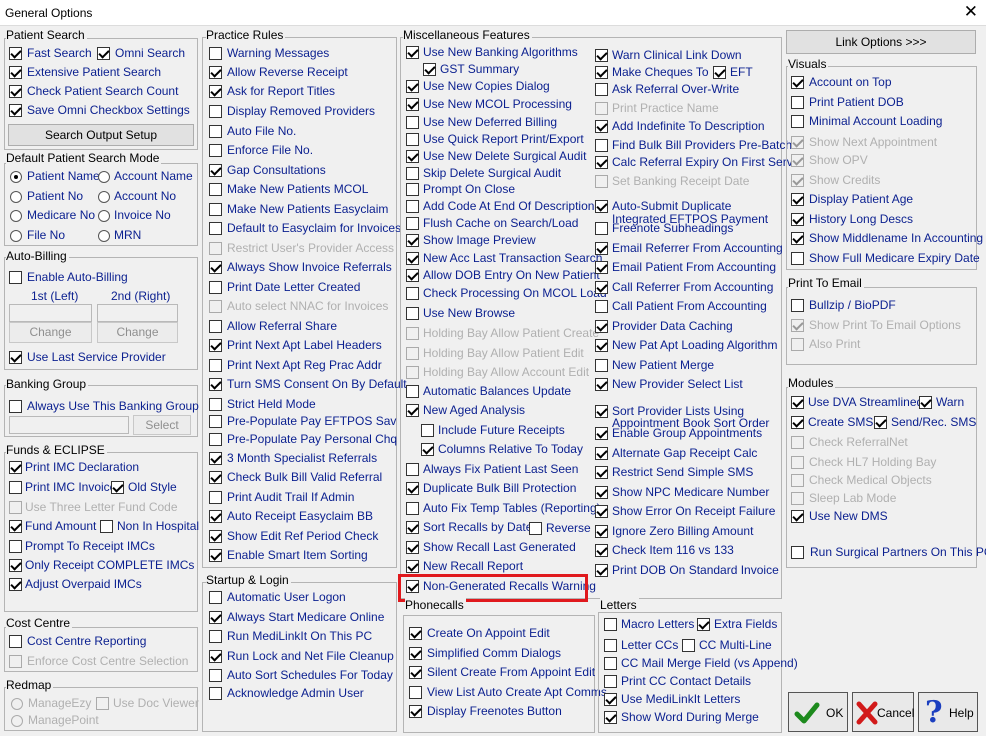 This screenshot has height=736, width=986. Describe the element at coordinates (601, 267) in the screenshot. I see `misc-col2-13-checkbox` at that location.